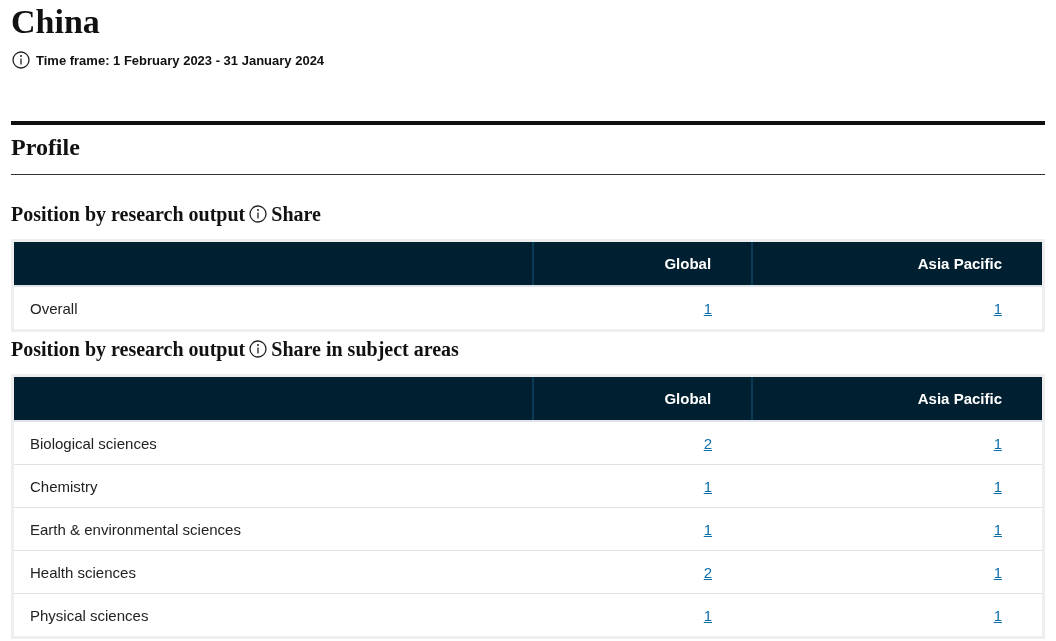 This screenshot has height=641, width=1056. I want to click on row-label: Biological sciences, so click(93, 443).